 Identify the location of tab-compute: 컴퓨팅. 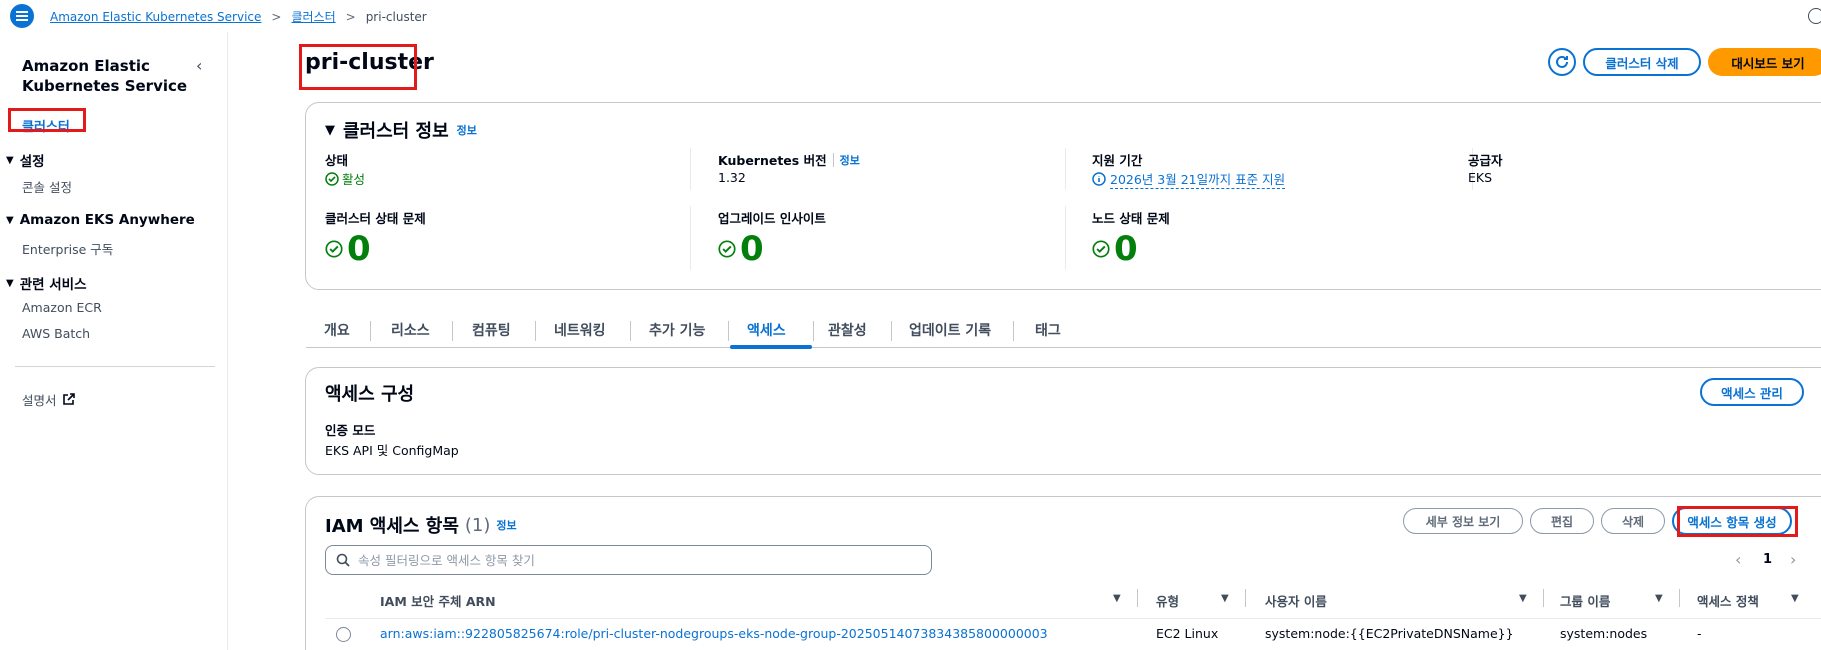
(491, 330).